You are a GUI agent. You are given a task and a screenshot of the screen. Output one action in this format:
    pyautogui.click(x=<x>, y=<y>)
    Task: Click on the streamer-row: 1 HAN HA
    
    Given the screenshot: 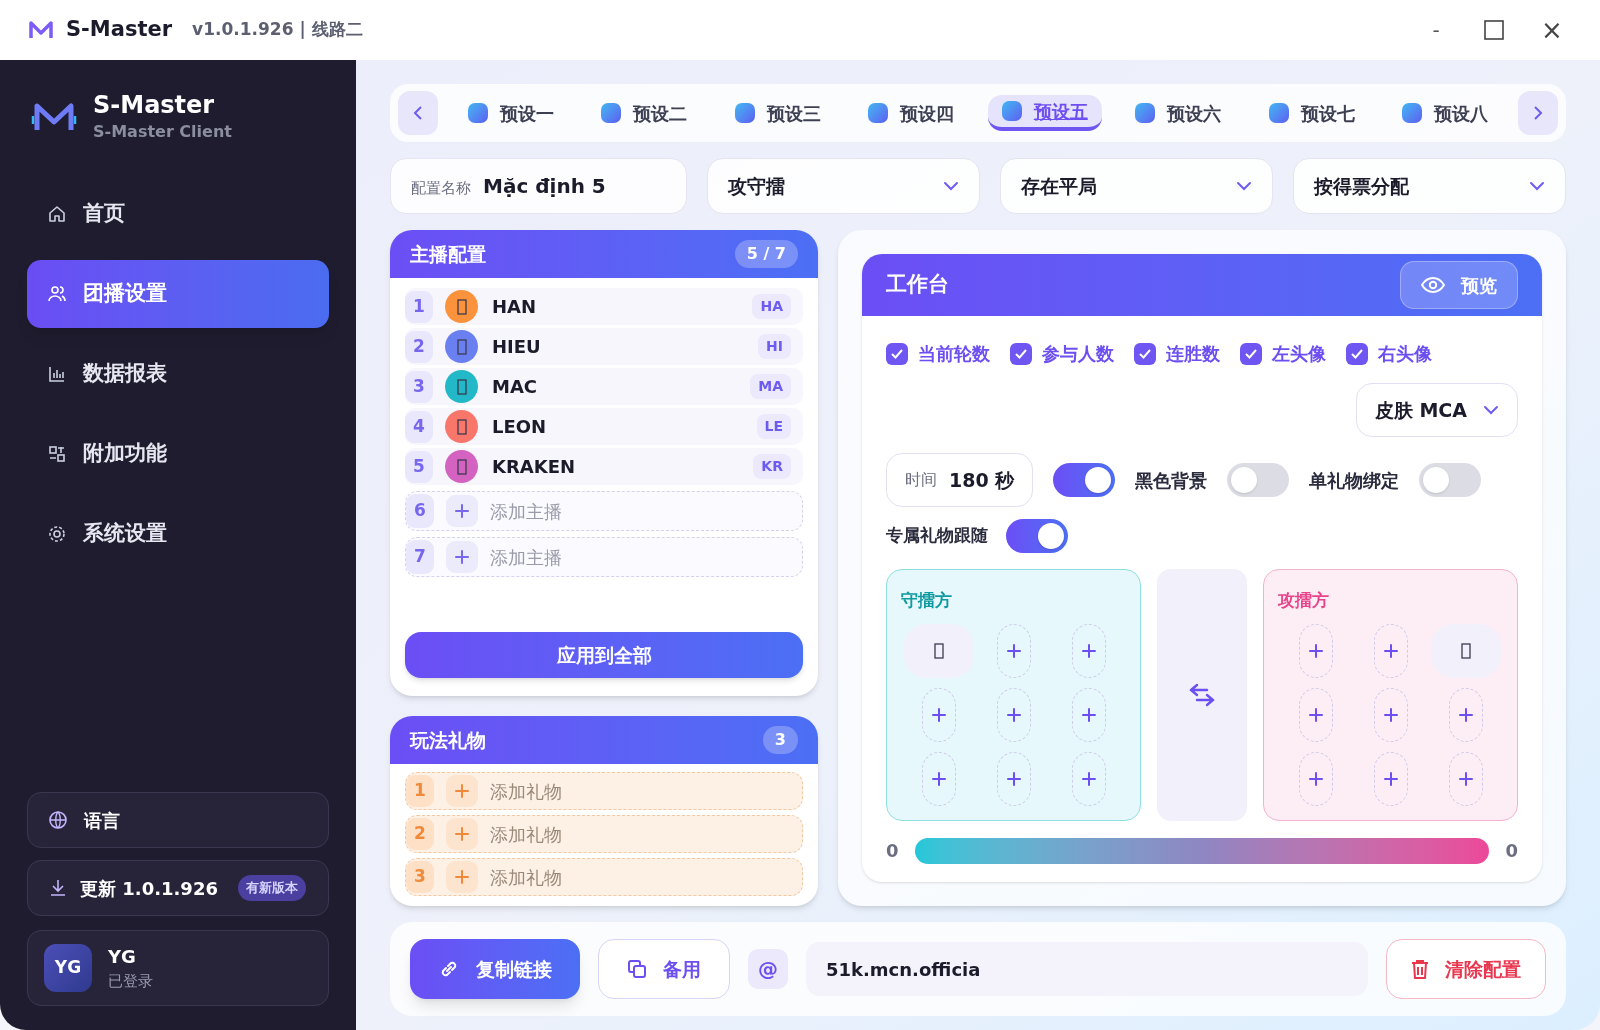 What is the action you would take?
    pyautogui.click(x=604, y=306)
    